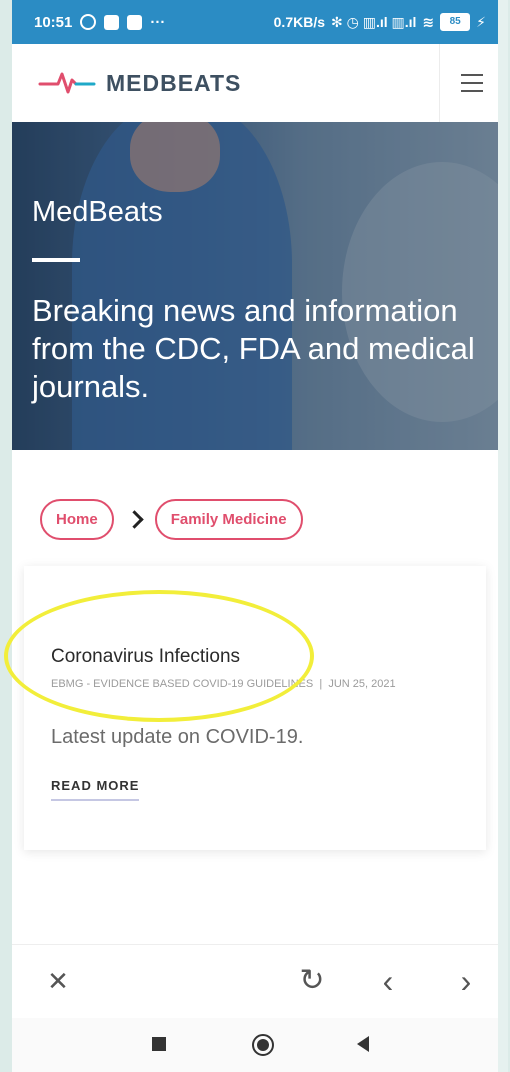 Image resolution: width=510 pixels, height=1072 pixels. I want to click on notification-icon, so click(112, 22).